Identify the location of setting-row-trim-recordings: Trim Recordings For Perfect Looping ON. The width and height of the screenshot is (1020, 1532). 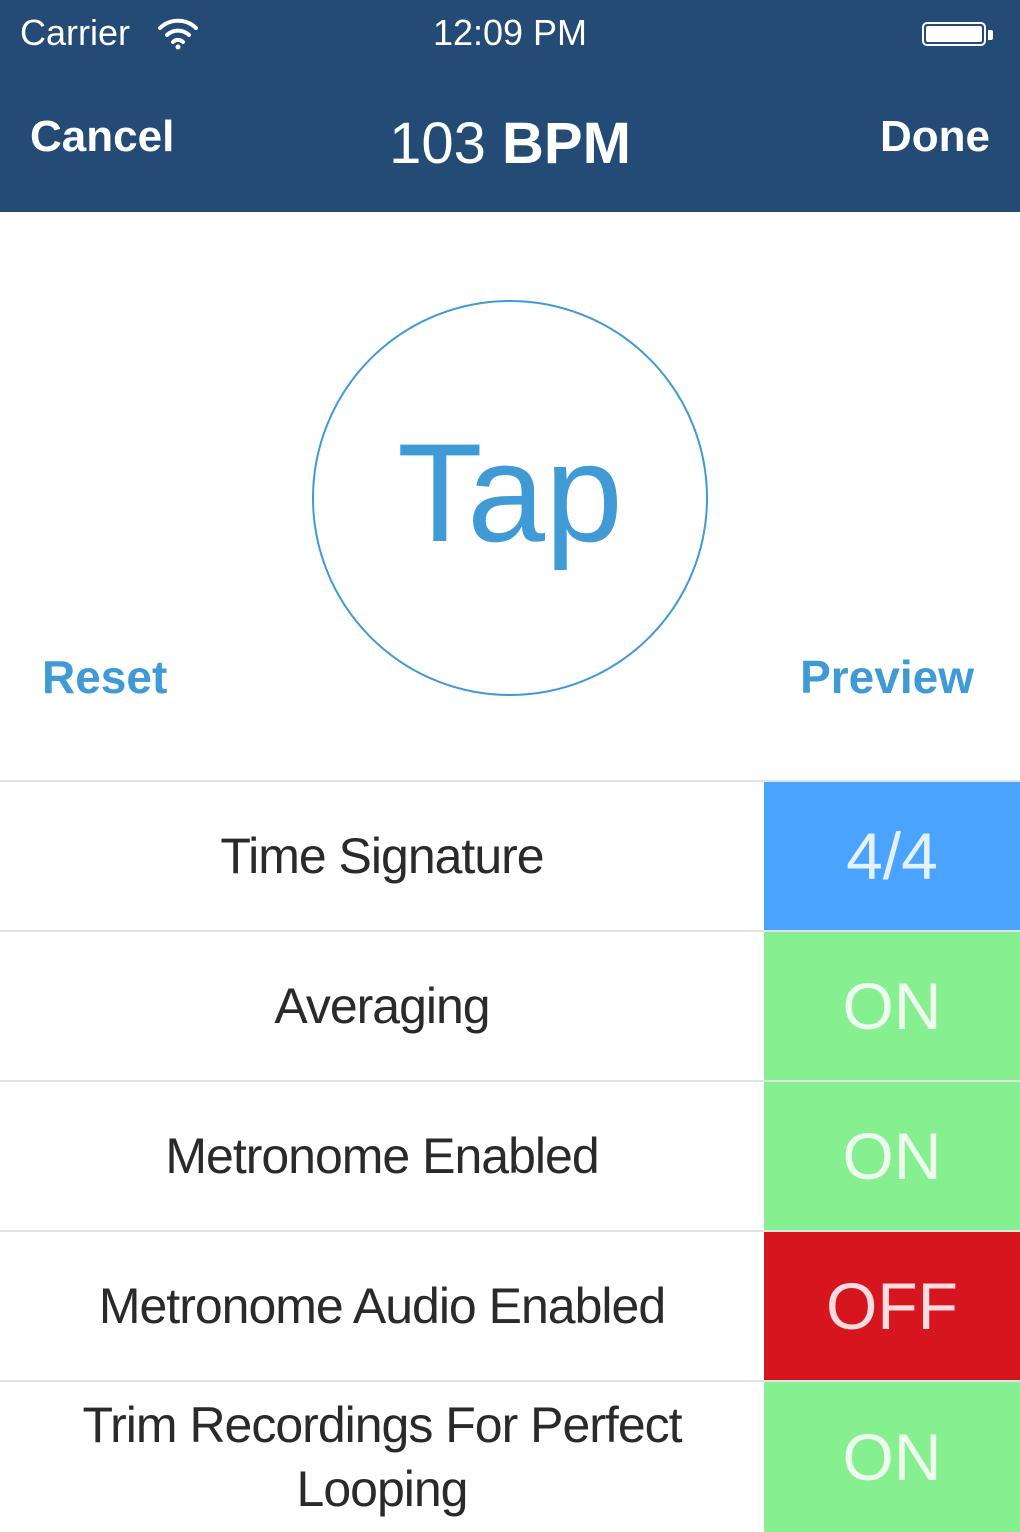
(510, 1457).